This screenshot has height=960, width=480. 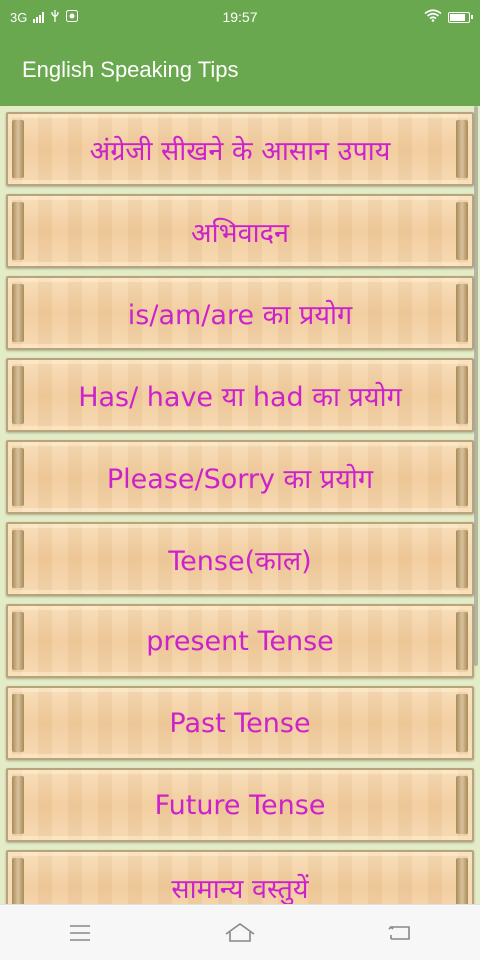 What do you see at coordinates (19, 17) in the screenshot?
I see `network-type: 3G` at bounding box center [19, 17].